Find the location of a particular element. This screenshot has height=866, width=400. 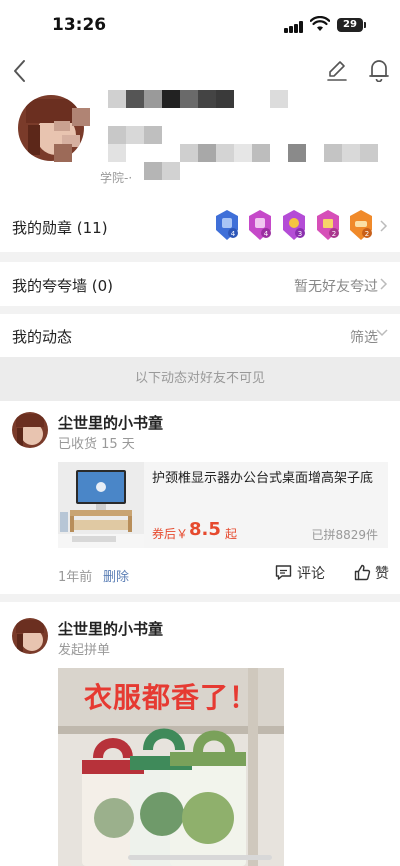

sold-count: 已拼8829件 is located at coordinates (344, 535).